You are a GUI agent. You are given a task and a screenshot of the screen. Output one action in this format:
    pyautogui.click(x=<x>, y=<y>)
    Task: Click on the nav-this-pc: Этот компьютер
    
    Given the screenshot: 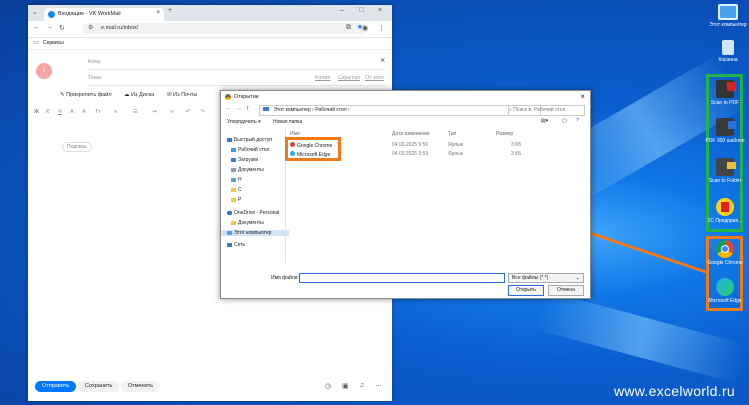 What is the action you would take?
    pyautogui.click(x=255, y=233)
    